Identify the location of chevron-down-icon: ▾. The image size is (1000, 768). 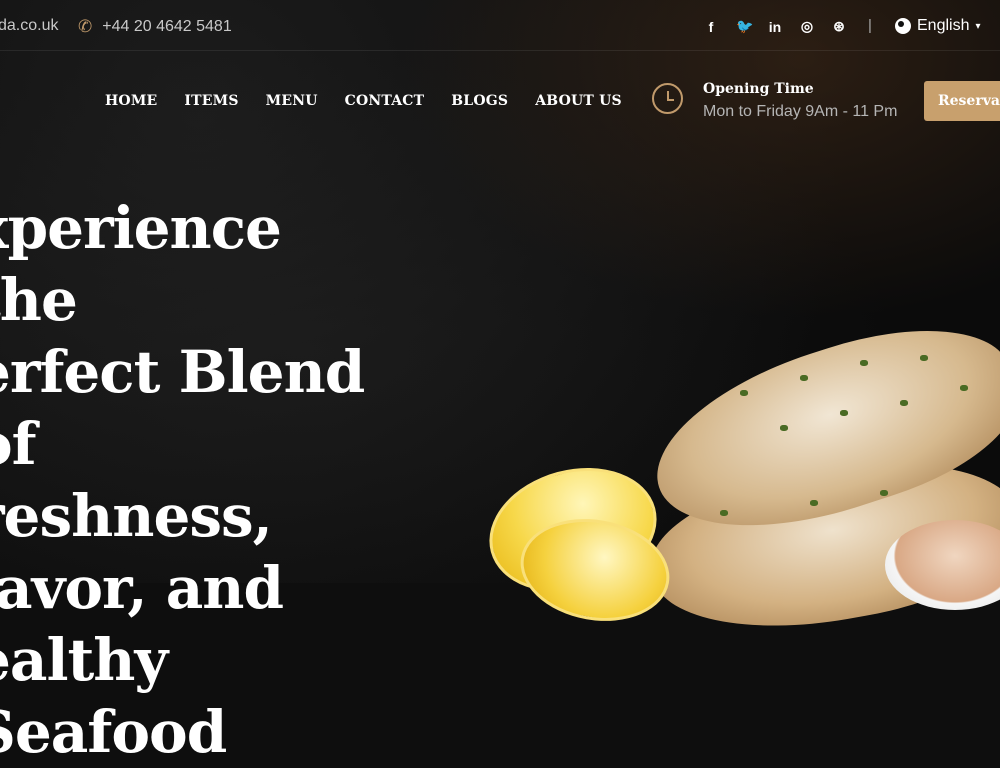
(978, 26).